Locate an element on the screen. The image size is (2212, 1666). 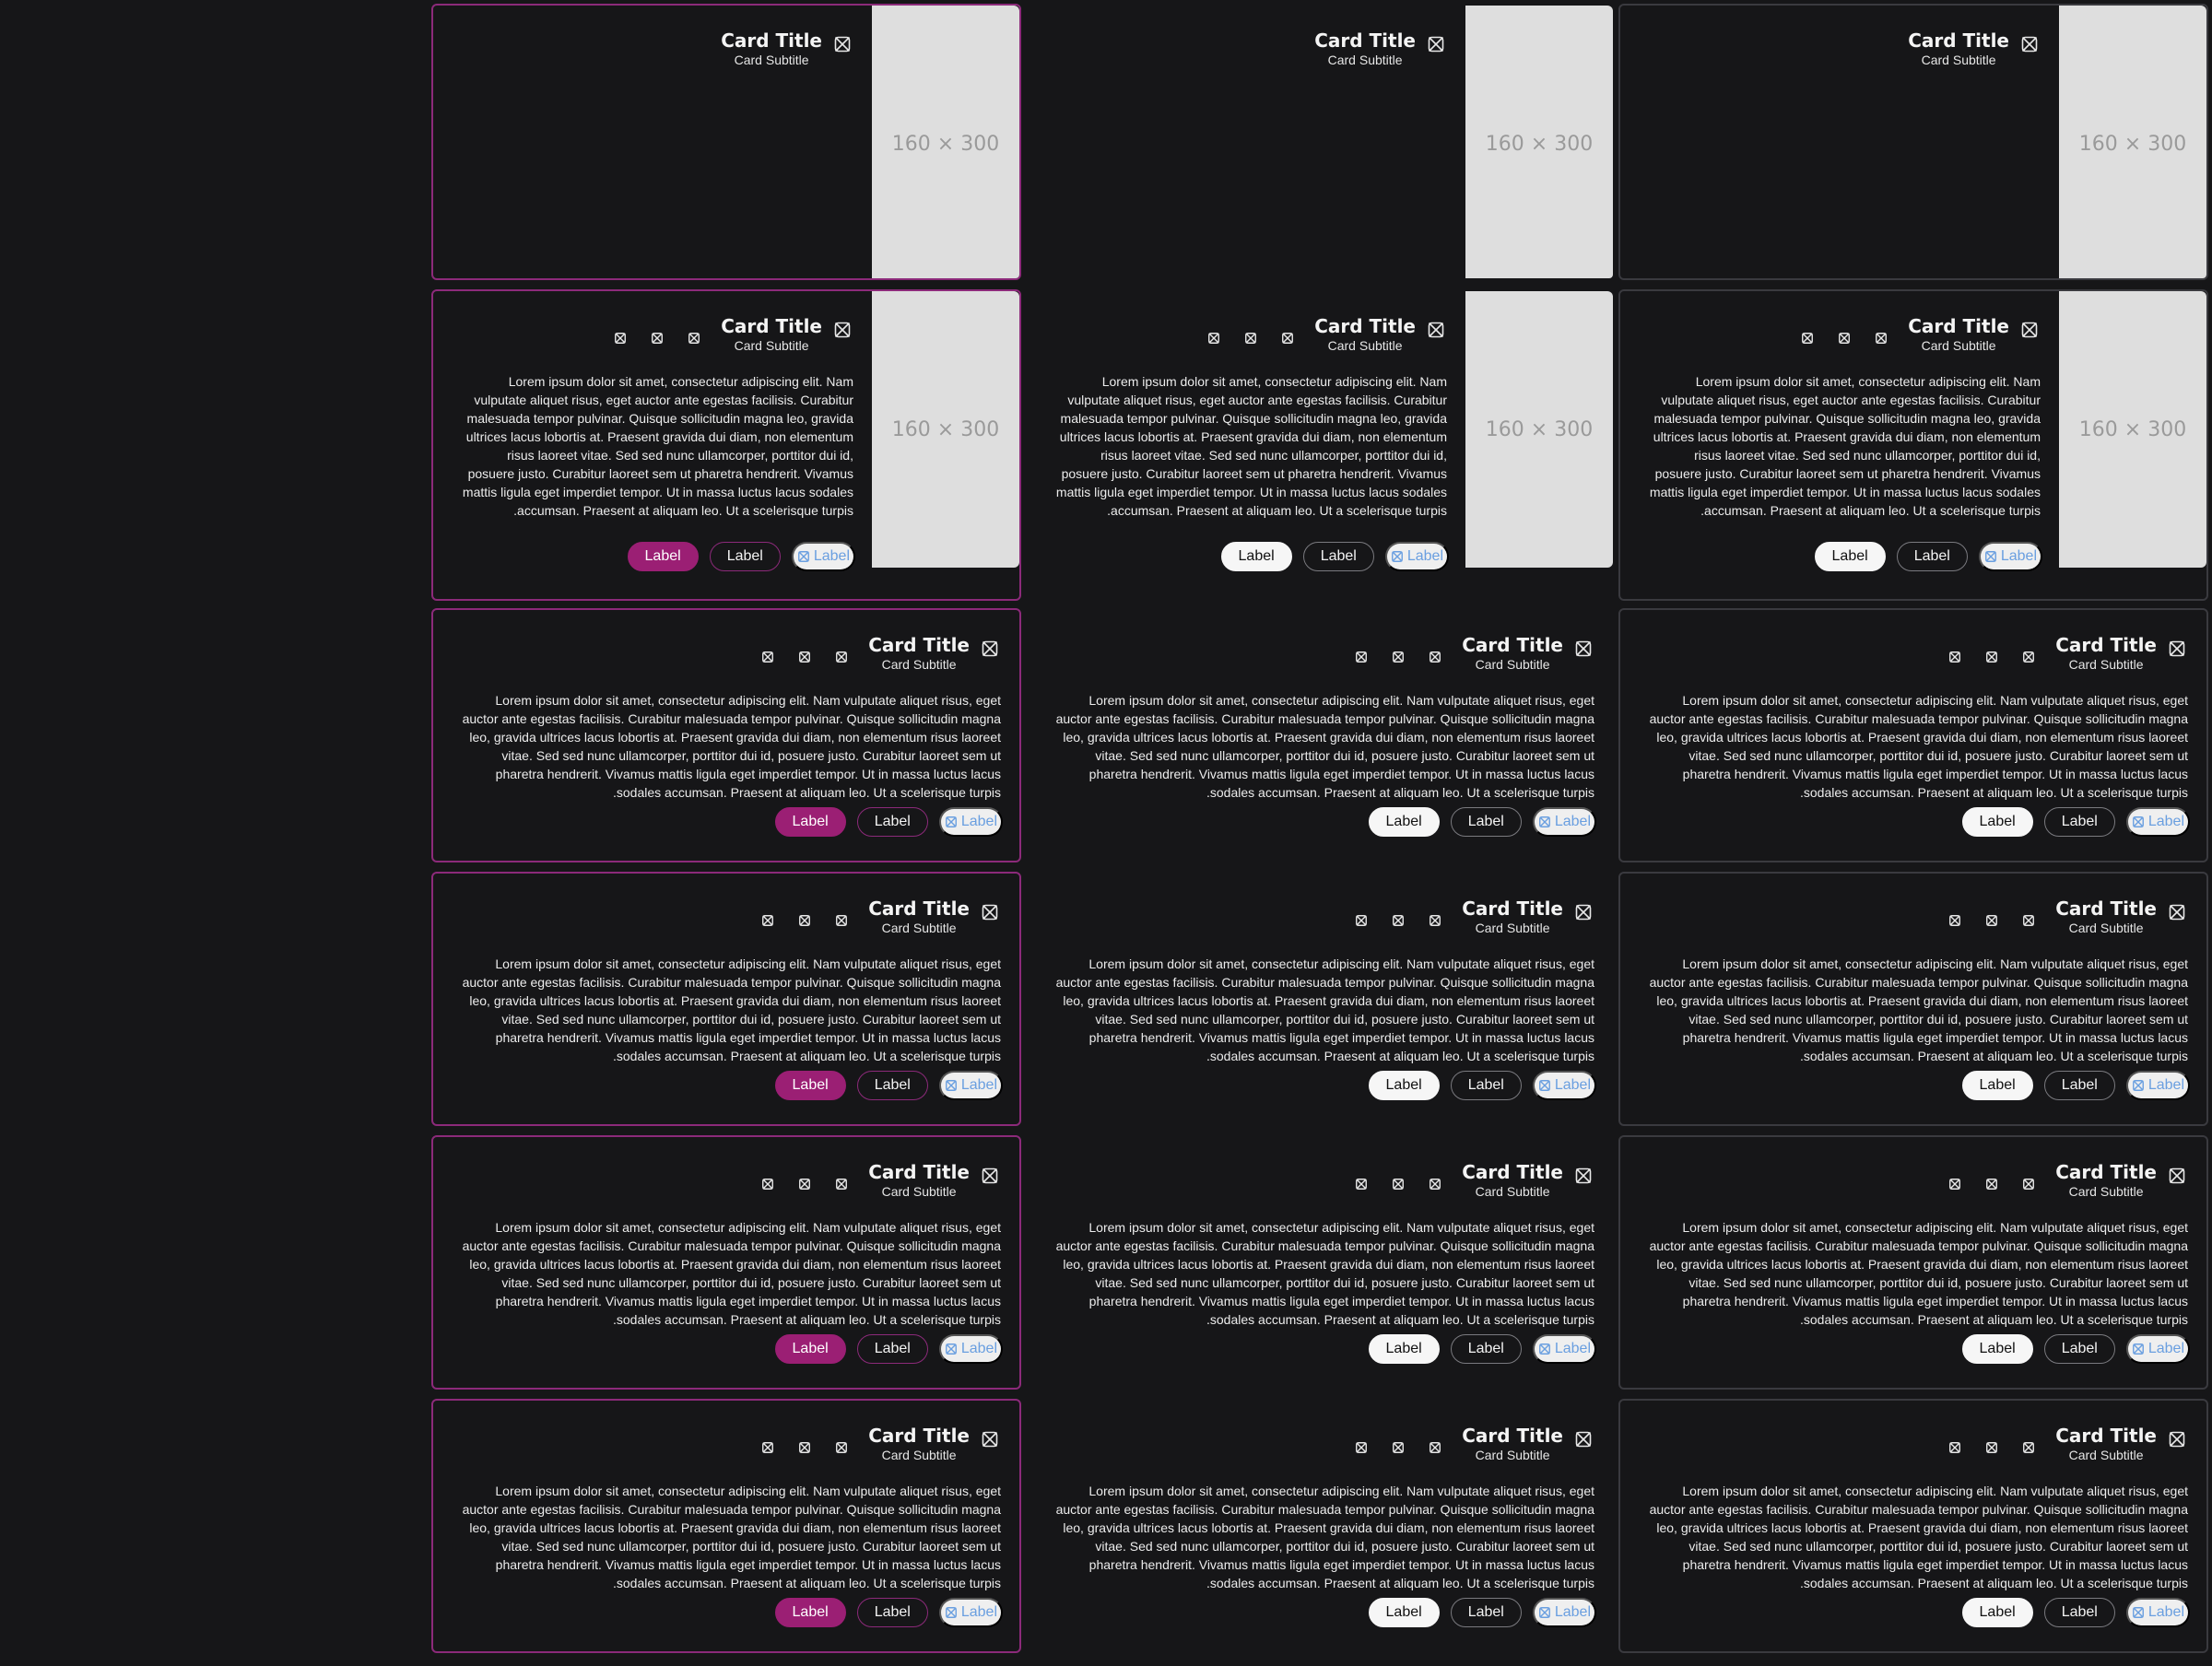
card-header: Card Title Card Subtitle is located at coordinates (1472, 917).